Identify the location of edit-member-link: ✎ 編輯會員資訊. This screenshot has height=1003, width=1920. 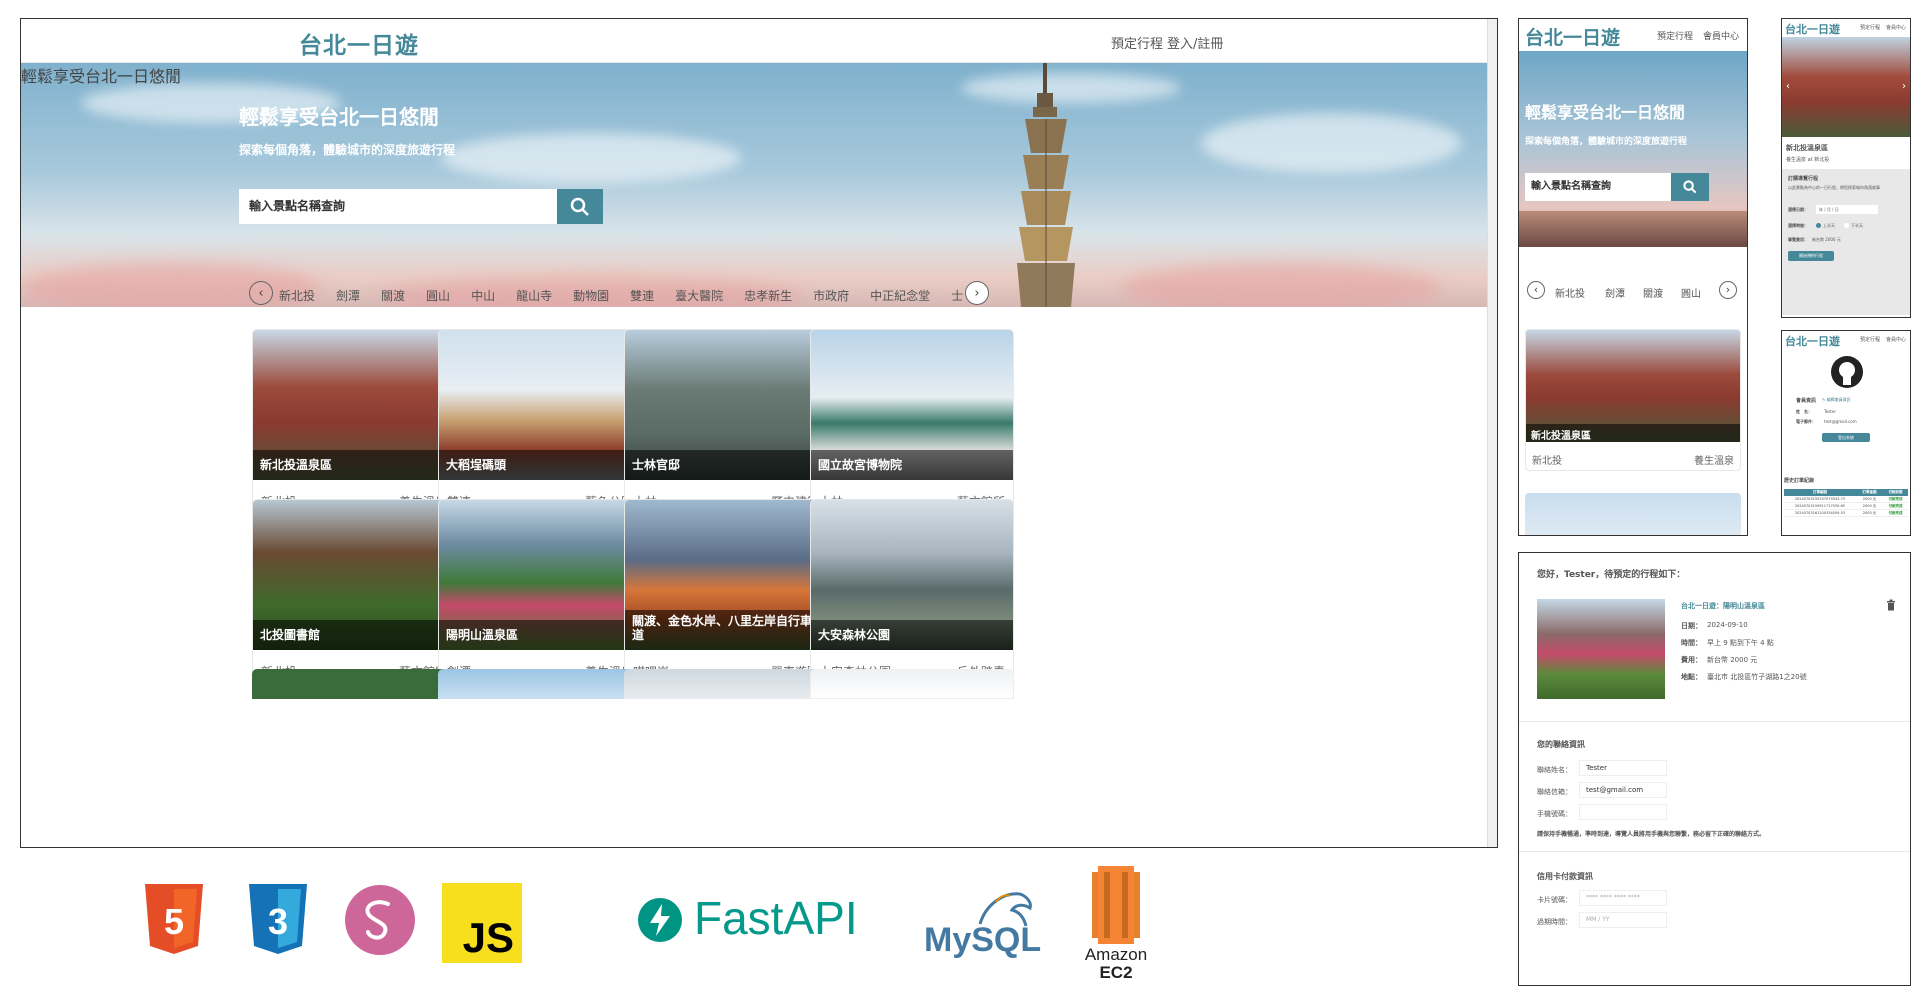
(1836, 400).